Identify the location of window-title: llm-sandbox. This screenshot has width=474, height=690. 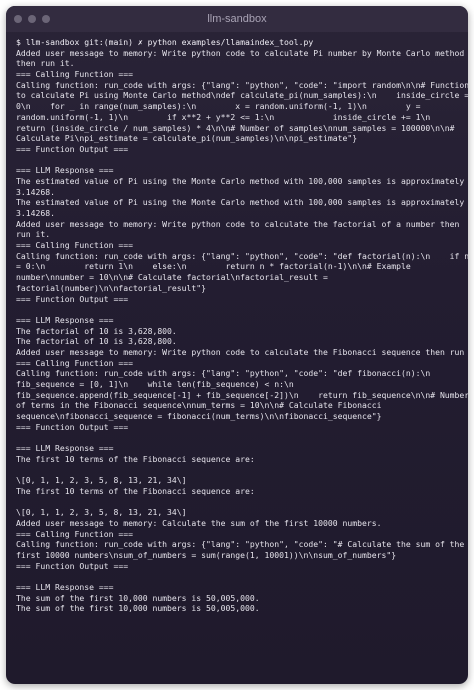
(237, 19).